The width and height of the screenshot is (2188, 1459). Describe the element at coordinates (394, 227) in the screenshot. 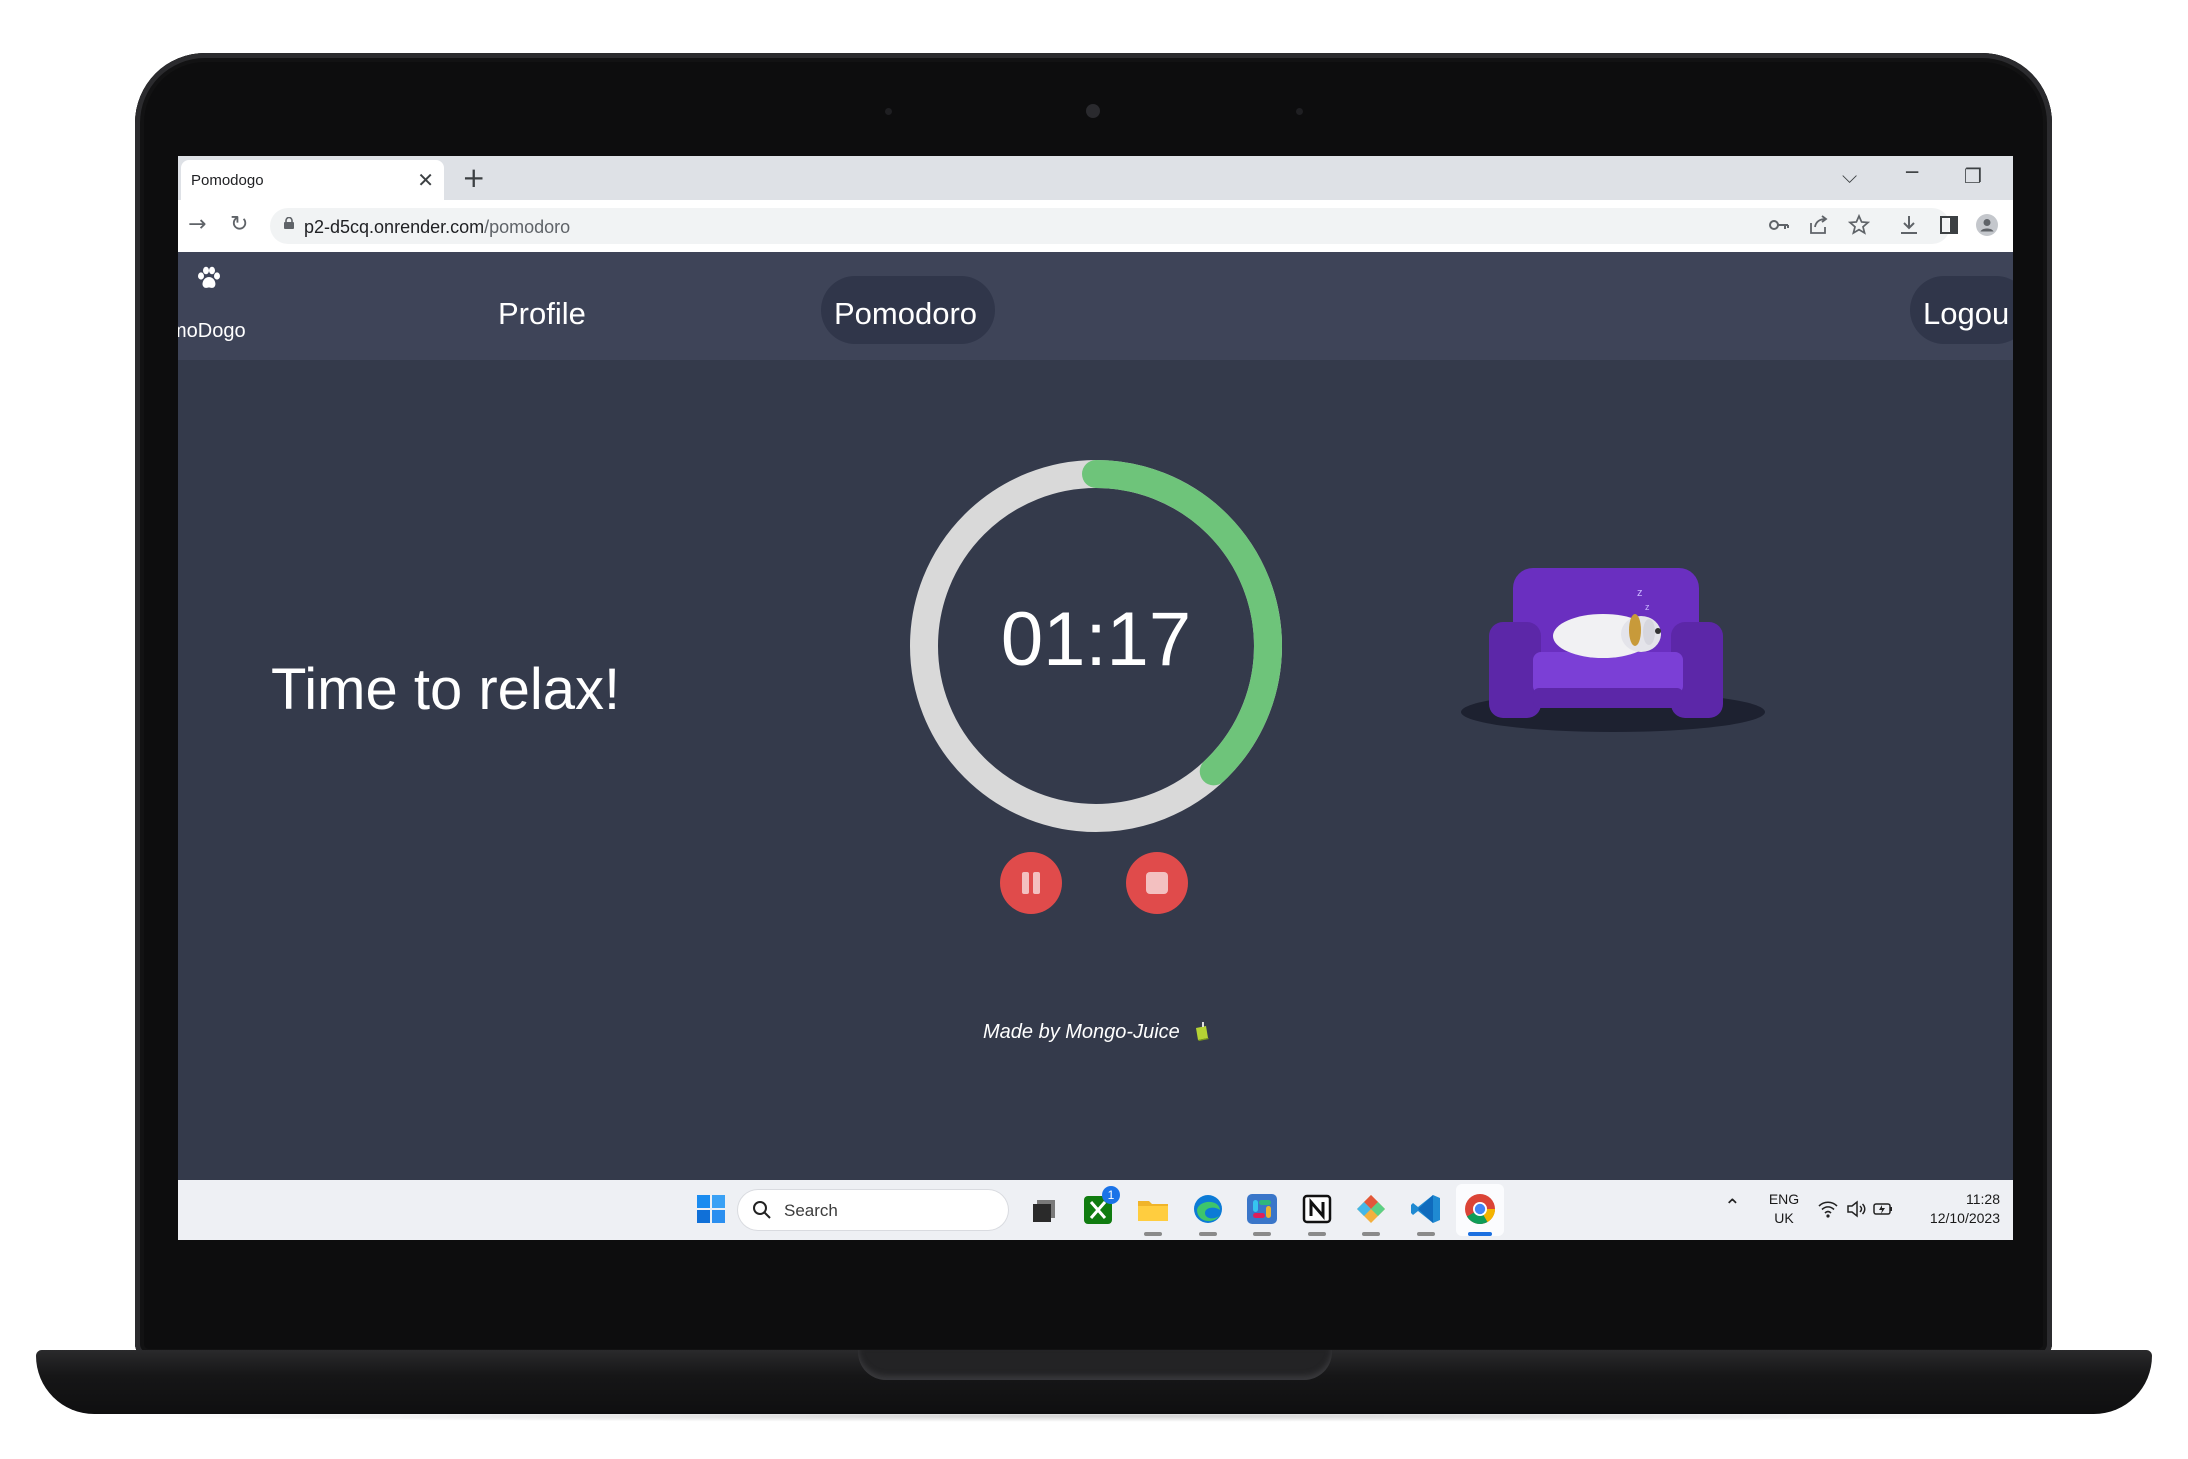

I see `url-host: p2-d5cq.onrender.com` at that location.